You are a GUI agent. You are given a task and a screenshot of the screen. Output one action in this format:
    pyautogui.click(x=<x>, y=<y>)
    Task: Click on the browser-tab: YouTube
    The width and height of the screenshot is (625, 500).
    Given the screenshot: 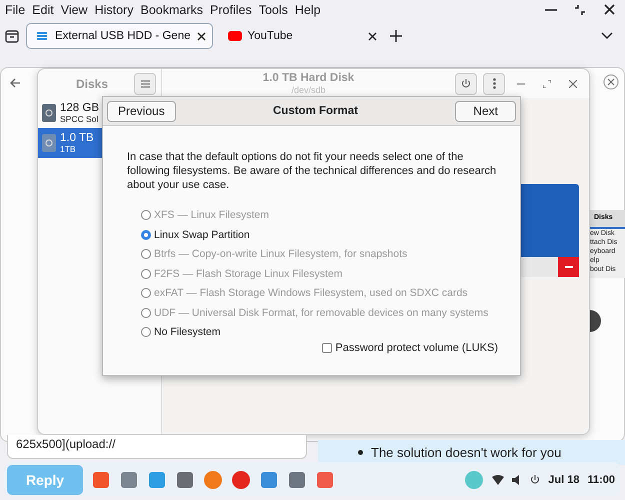 What is the action you would take?
    pyautogui.click(x=301, y=36)
    